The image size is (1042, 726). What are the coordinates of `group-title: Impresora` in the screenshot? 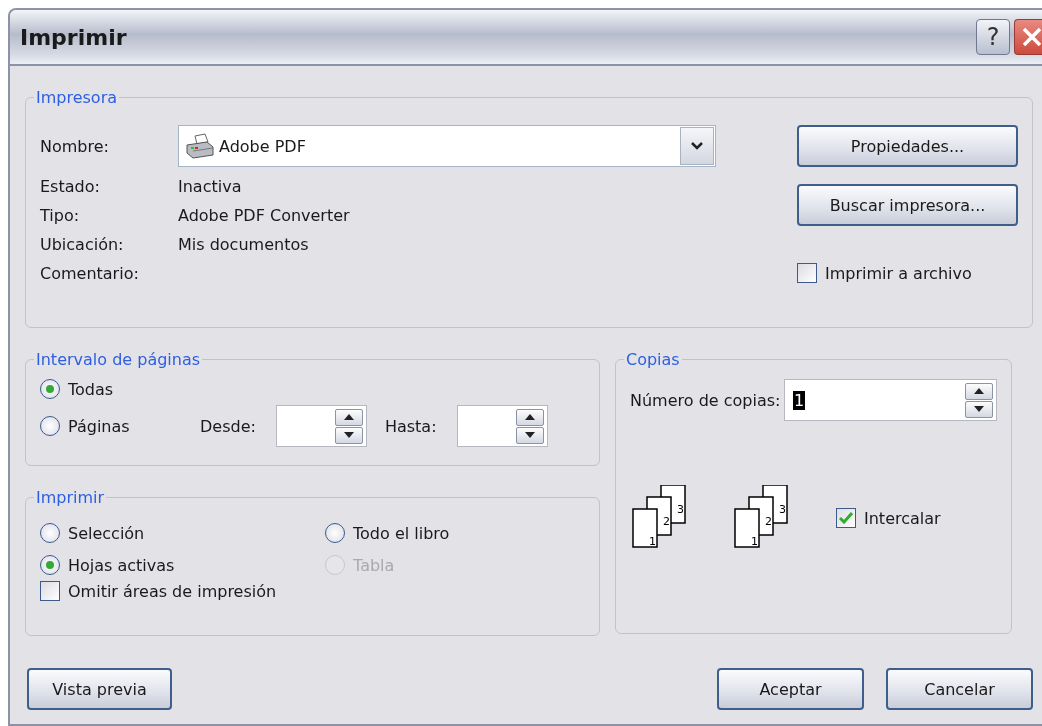 It's located at (77, 97).